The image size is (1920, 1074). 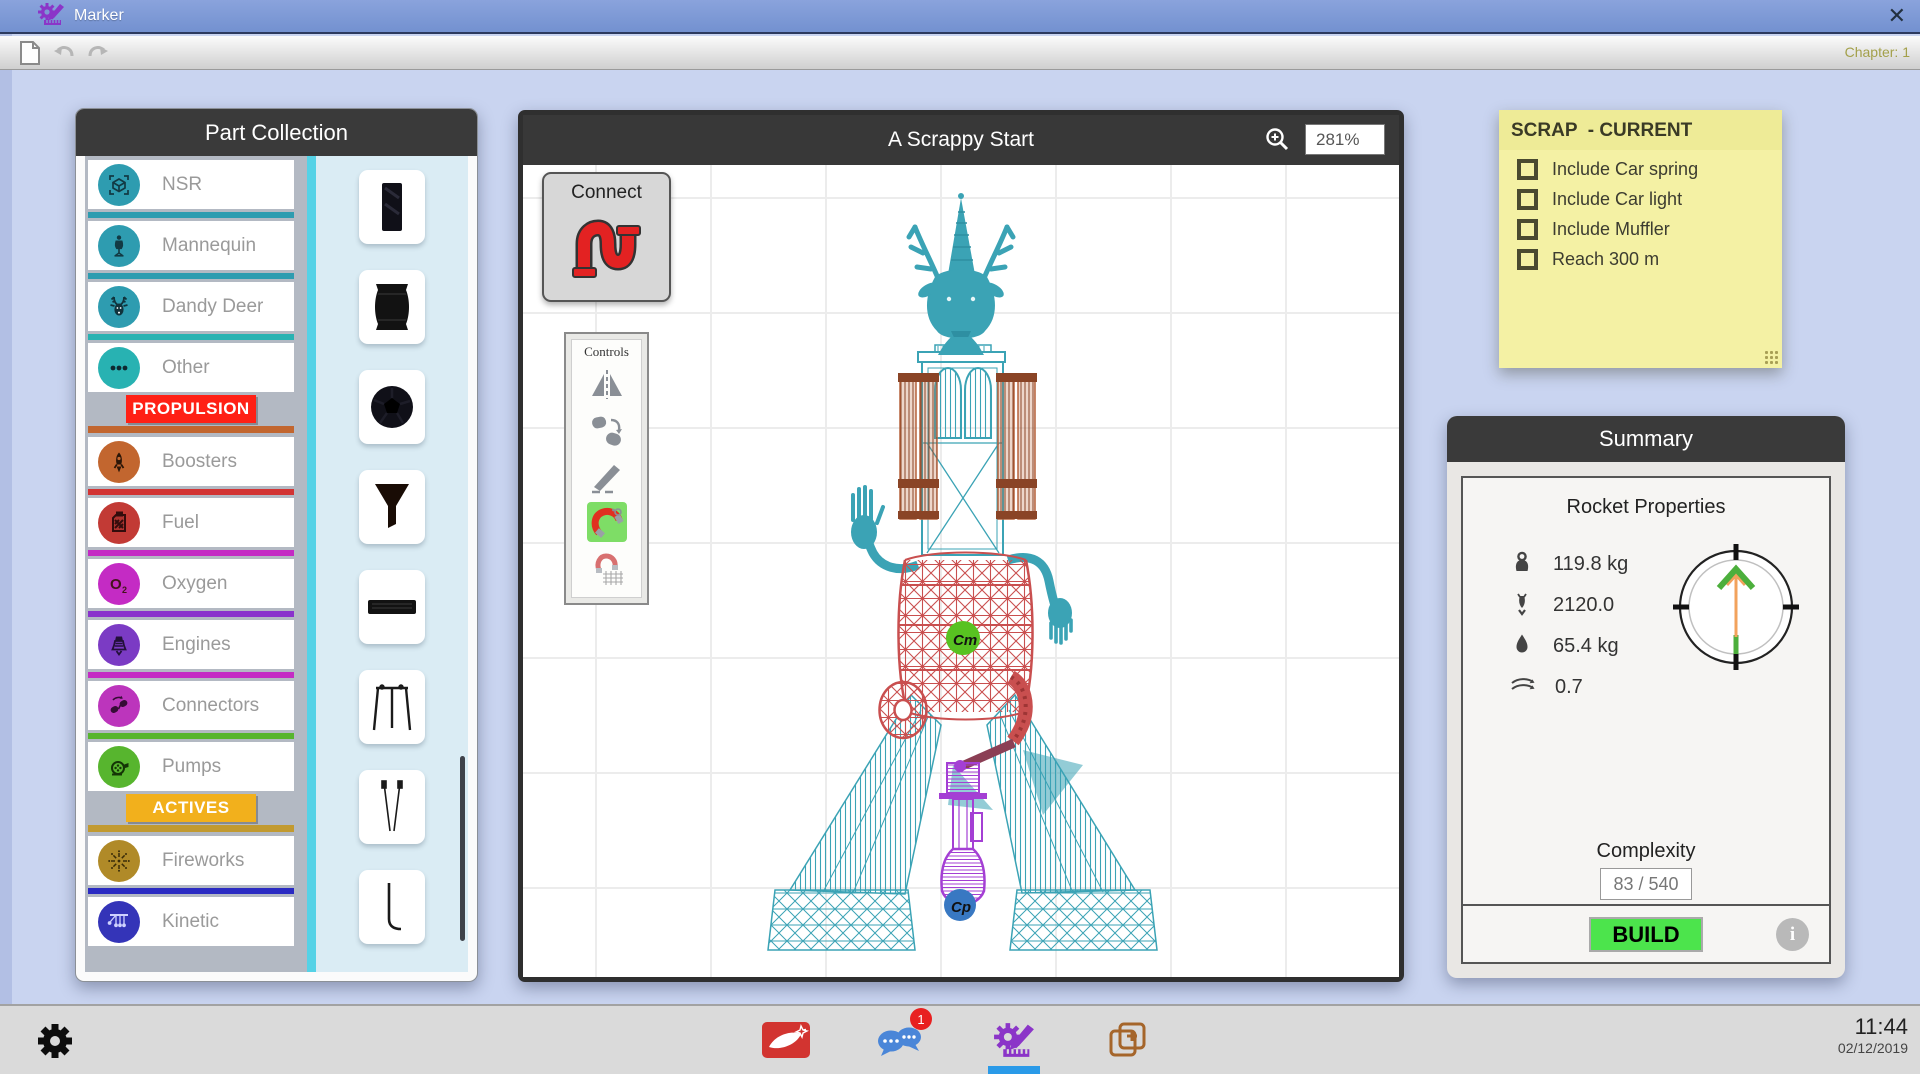 What do you see at coordinates (1897, 16) in the screenshot?
I see `close-window-button: ✕` at bounding box center [1897, 16].